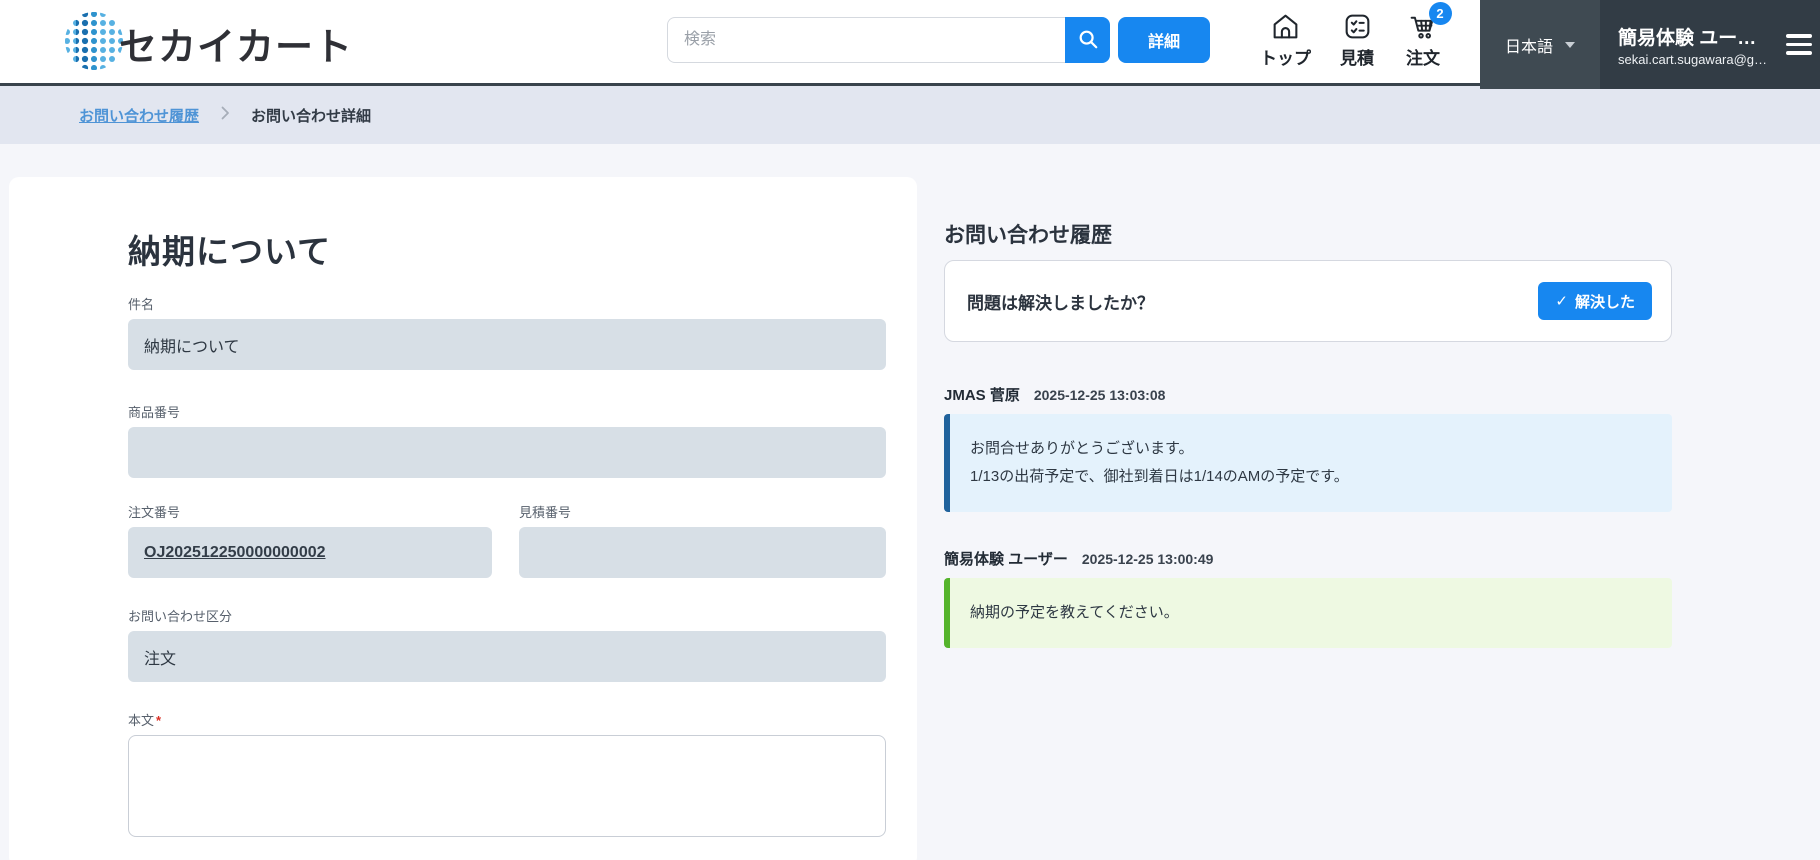 This screenshot has height=860, width=1820. What do you see at coordinates (1159, 476) in the screenshot?
I see `message-line: 1/13の出荷予定で、御社到着日は1/14のAMの予定です。` at bounding box center [1159, 476].